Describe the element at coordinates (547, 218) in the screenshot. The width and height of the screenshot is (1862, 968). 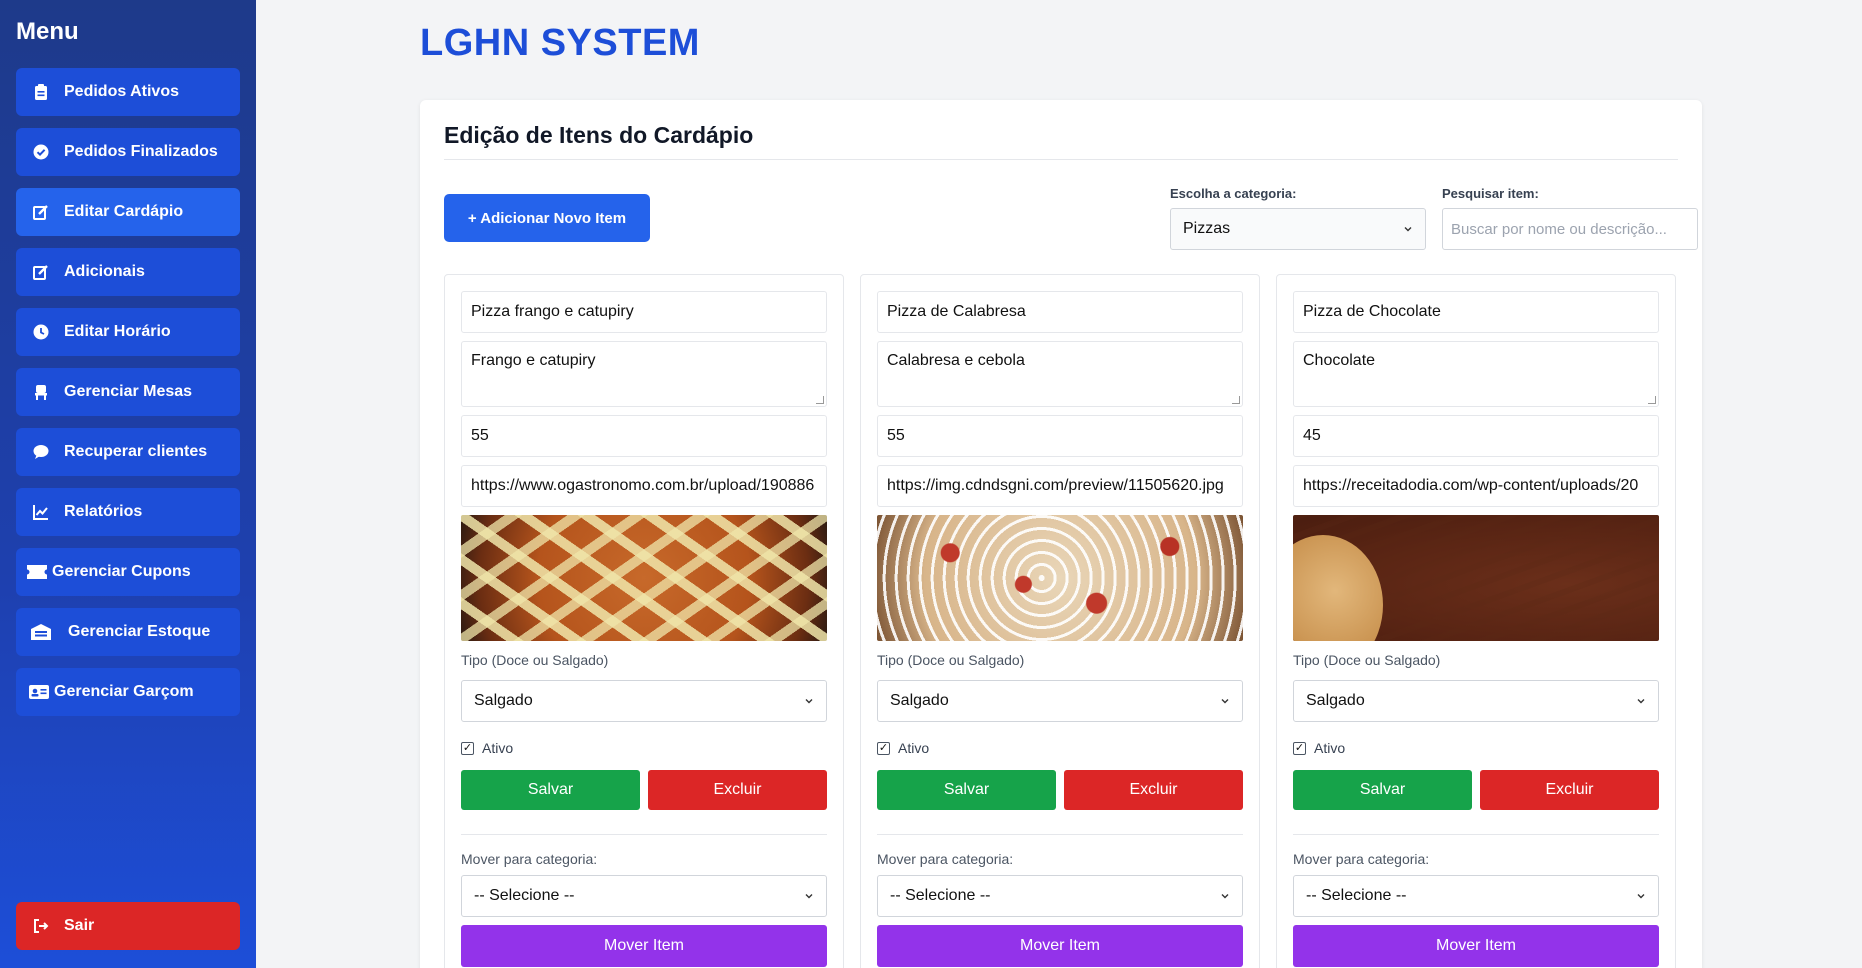
I see `add-item-button: + Adicionar Novo Item` at that location.